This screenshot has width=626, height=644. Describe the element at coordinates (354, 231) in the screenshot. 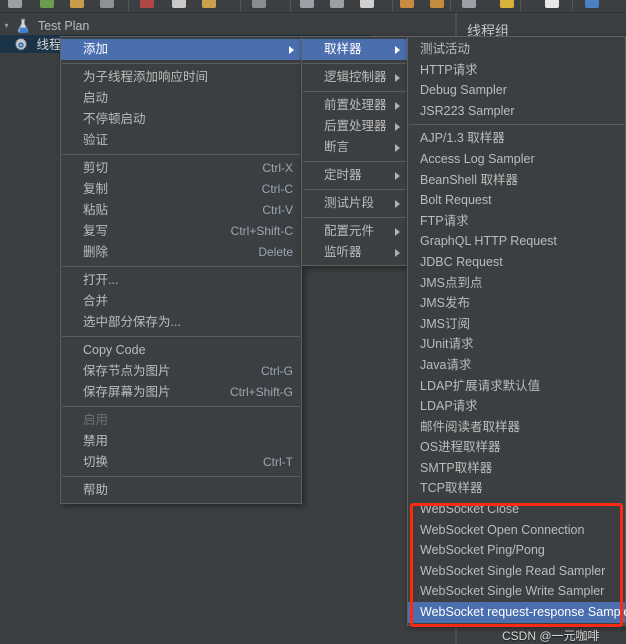

I see `menu-item: 配置元件` at that location.